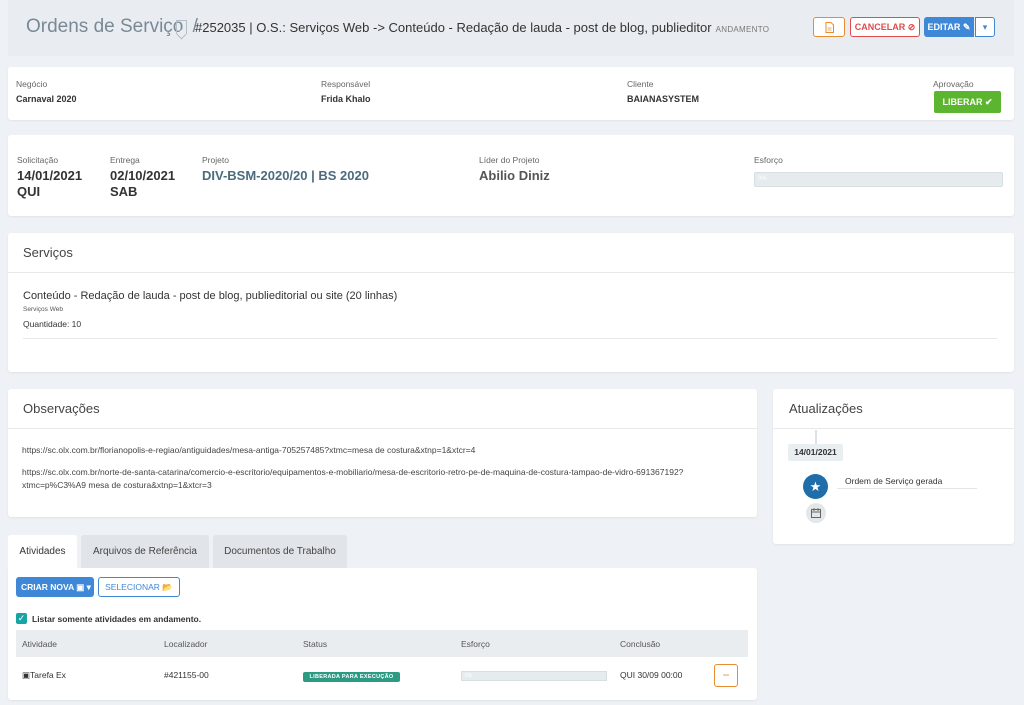  I want to click on tab-atividades: Atividades, so click(42, 551).